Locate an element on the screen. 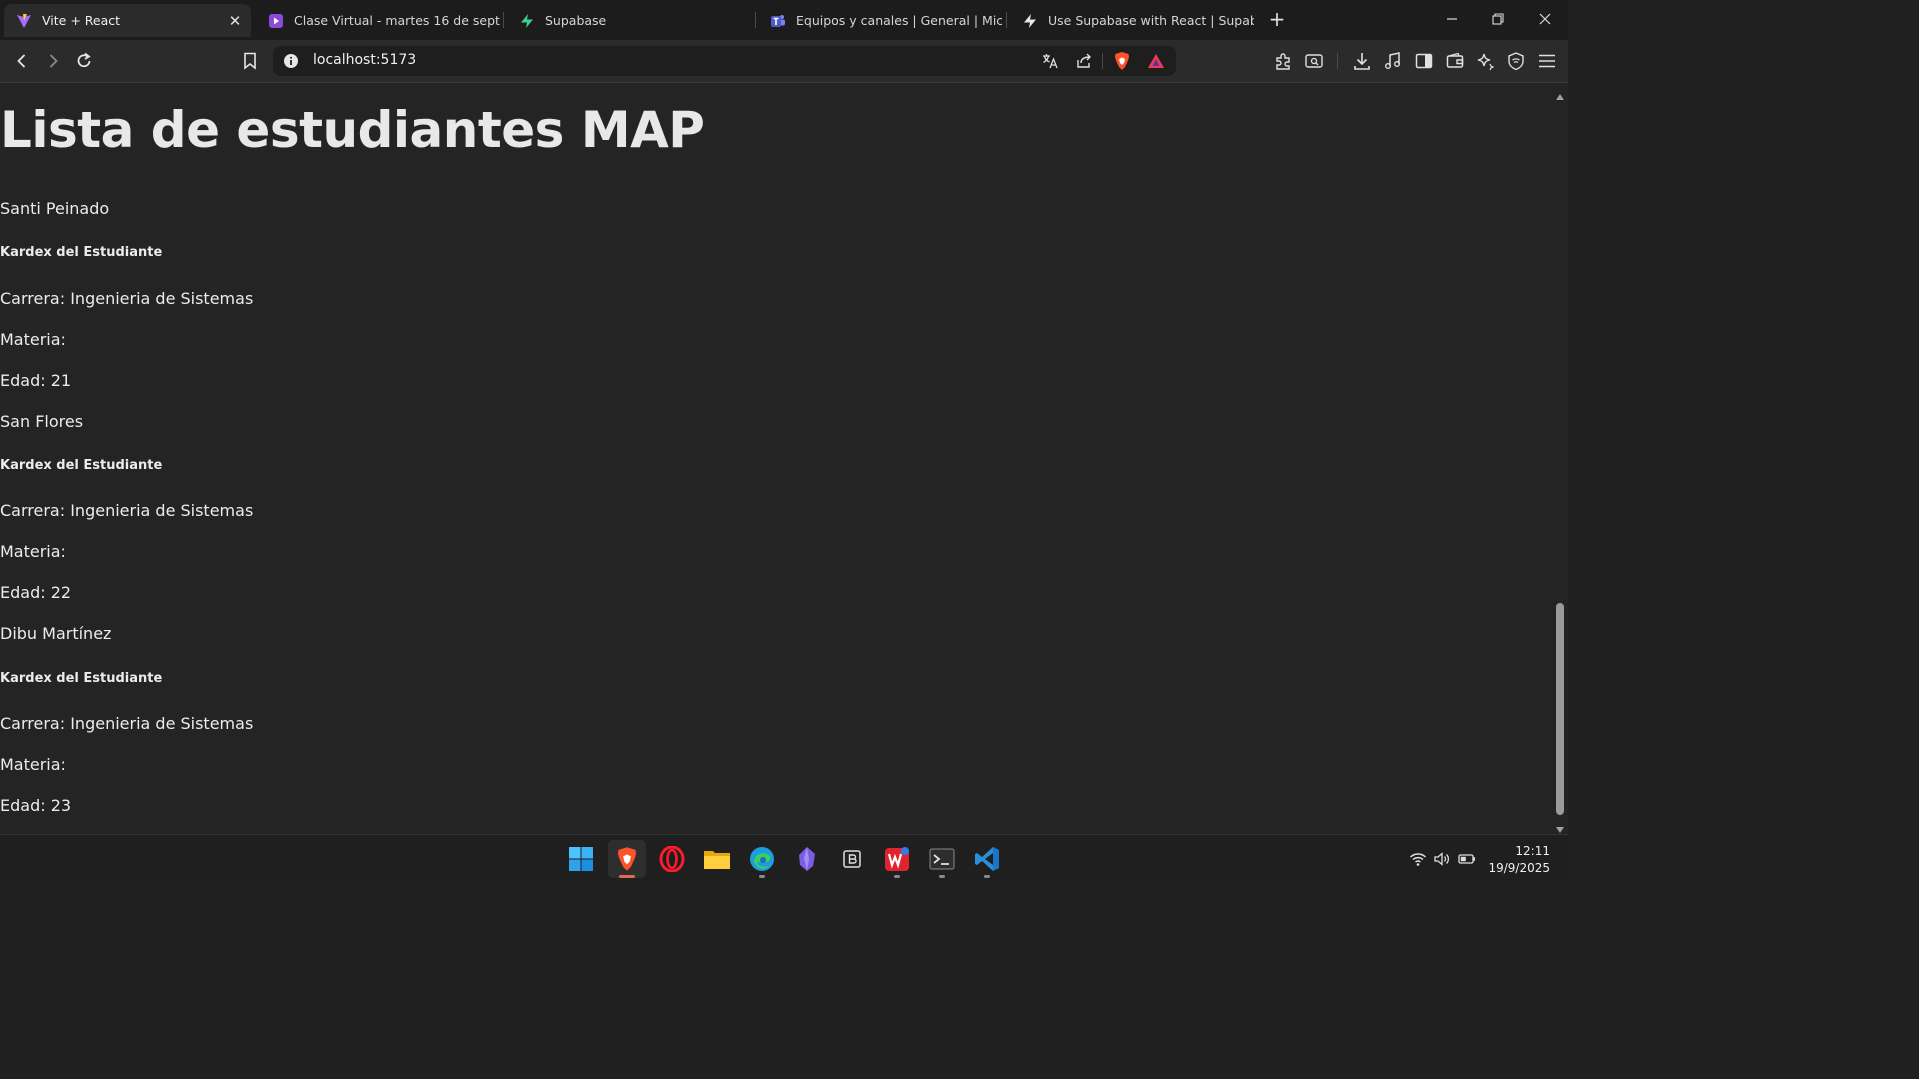  clock-time: 12:11 is located at coordinates (1532, 851).